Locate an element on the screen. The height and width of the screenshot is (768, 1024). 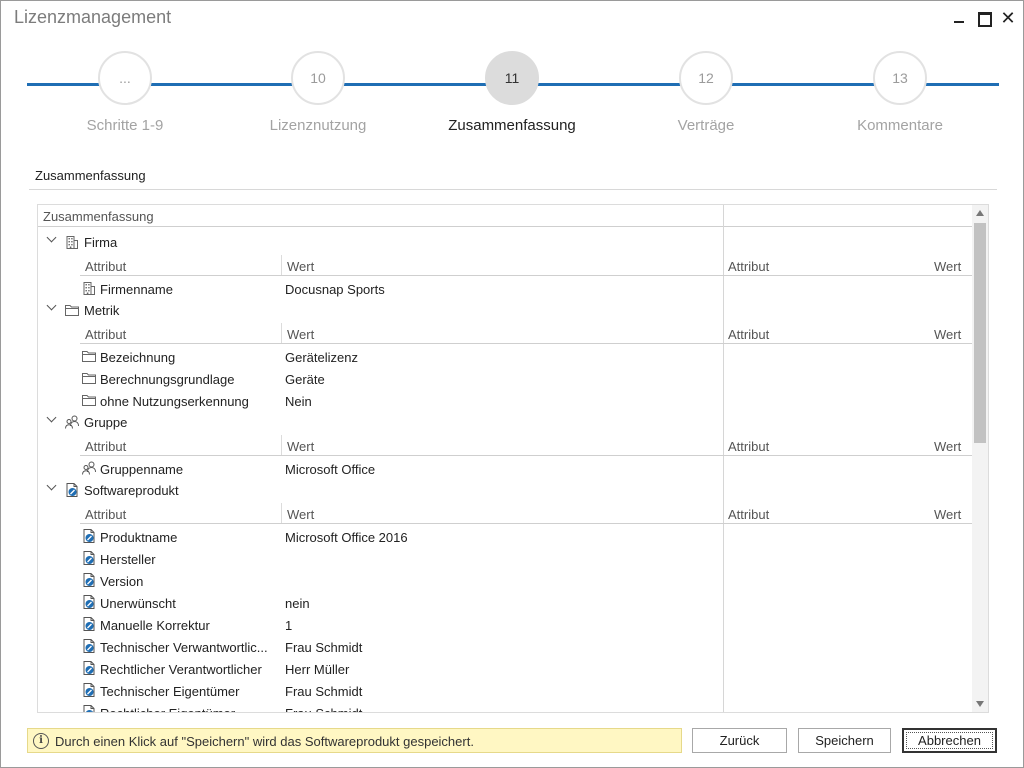
tree-group-metrik: Metrik is located at coordinates (505, 310).